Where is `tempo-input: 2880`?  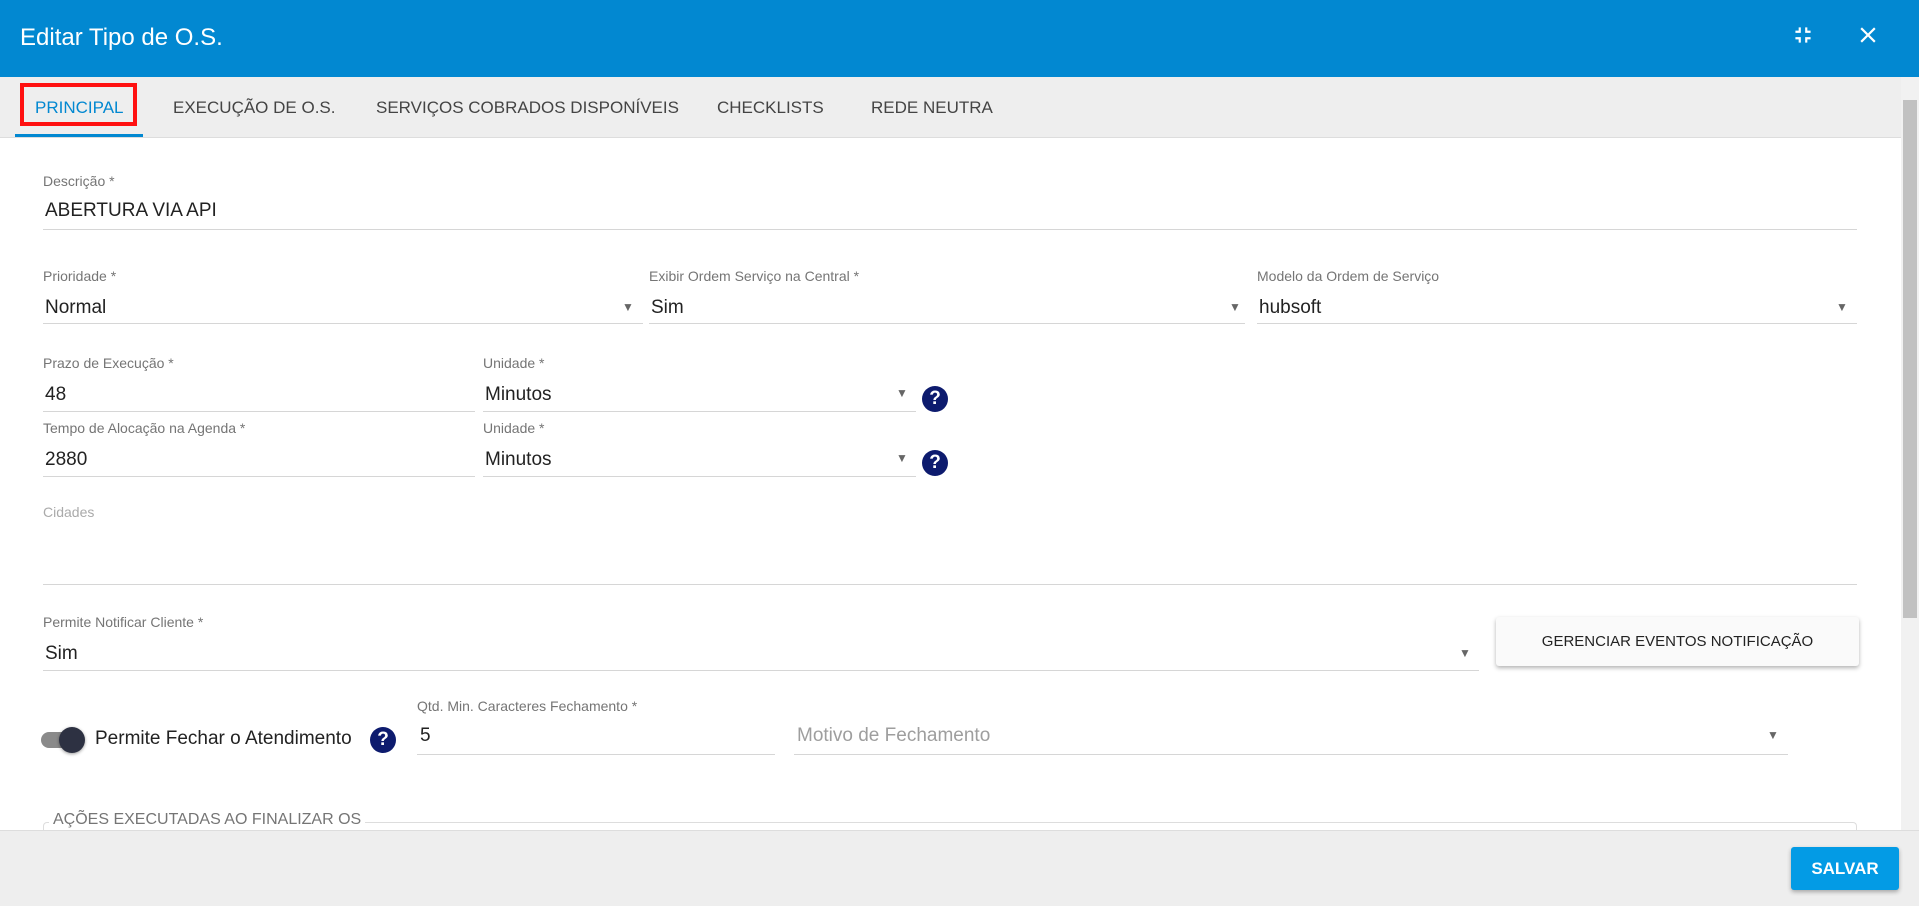
tempo-input: 2880 is located at coordinates (66, 460).